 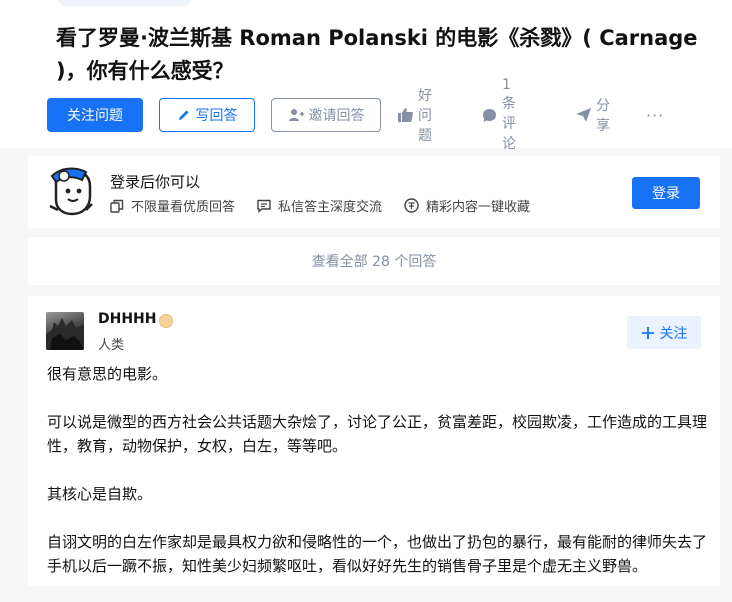 I want to click on good-question-label: 好问题, so click(x=425, y=116).